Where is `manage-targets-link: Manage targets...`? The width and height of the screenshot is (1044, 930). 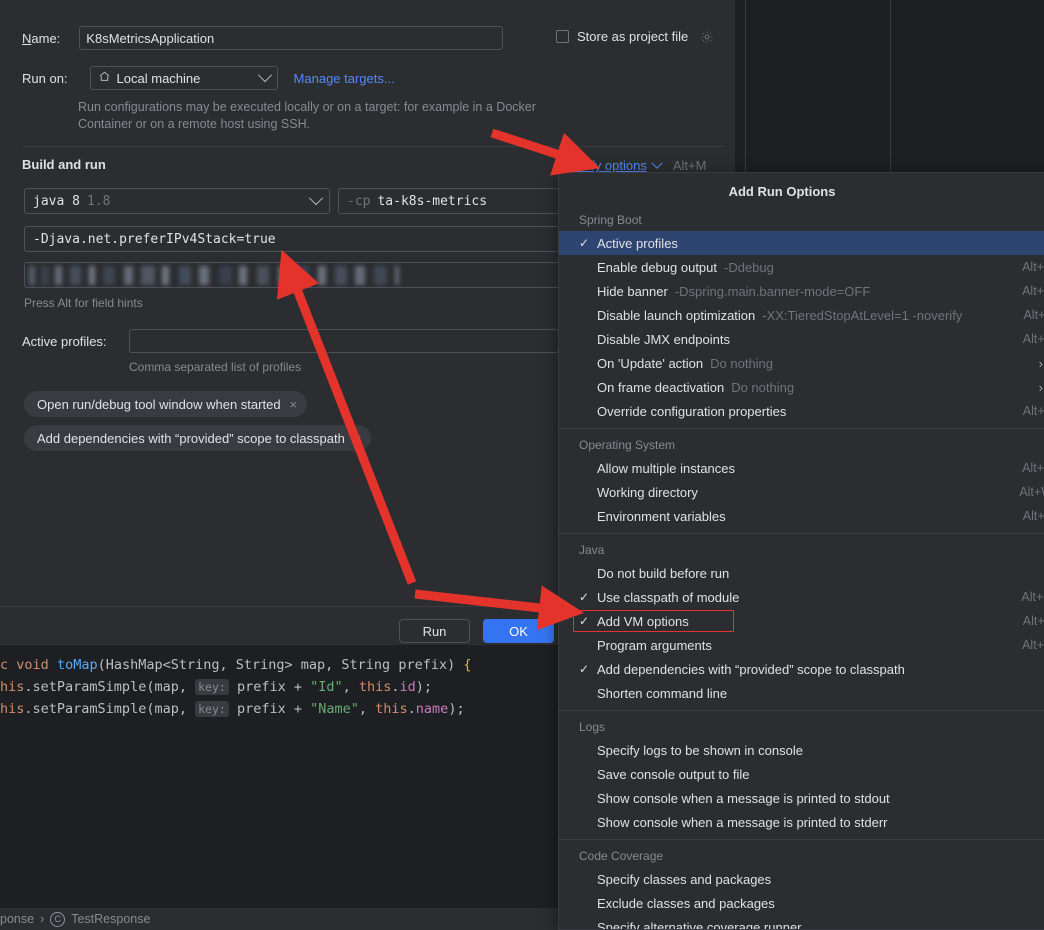 manage-targets-link: Manage targets... is located at coordinates (344, 78).